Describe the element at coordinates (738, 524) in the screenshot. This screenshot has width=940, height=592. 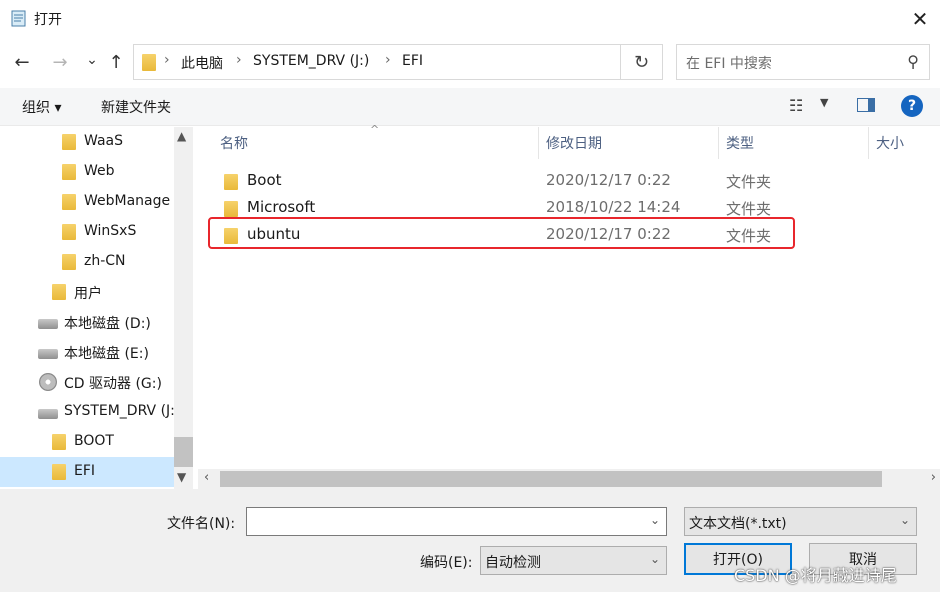
I see `file-type-filter-value: 文本文档(*.txt)` at that location.